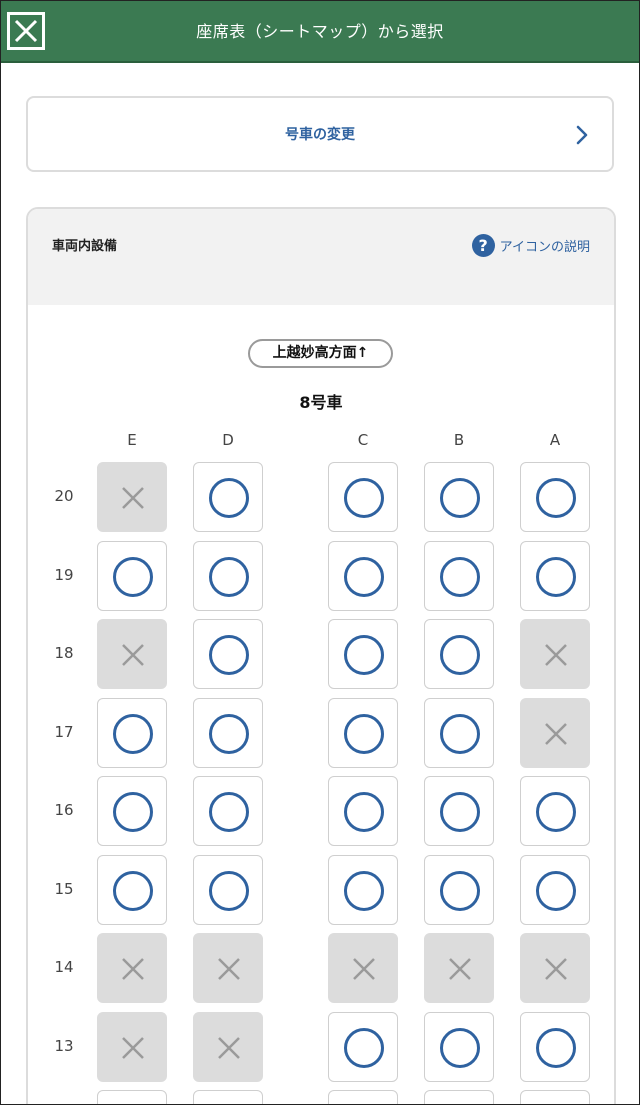  What do you see at coordinates (64, 496) in the screenshot?
I see `row-number: 20` at bounding box center [64, 496].